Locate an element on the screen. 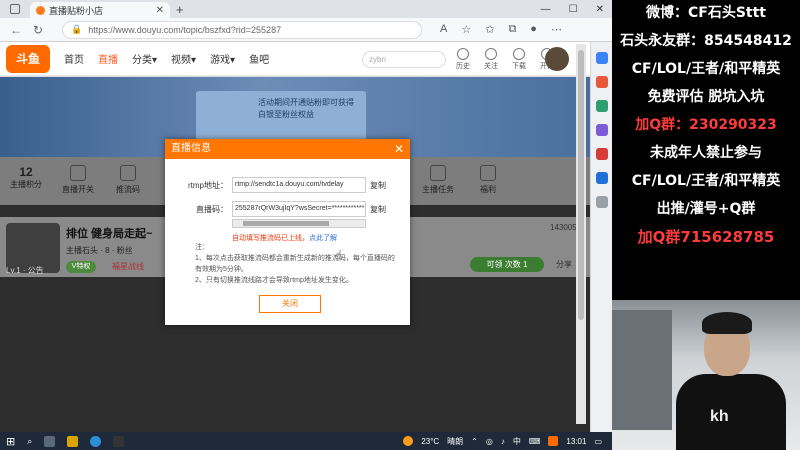 This screenshot has height=450, width=800. page-scrollbar is located at coordinates (581, 234).